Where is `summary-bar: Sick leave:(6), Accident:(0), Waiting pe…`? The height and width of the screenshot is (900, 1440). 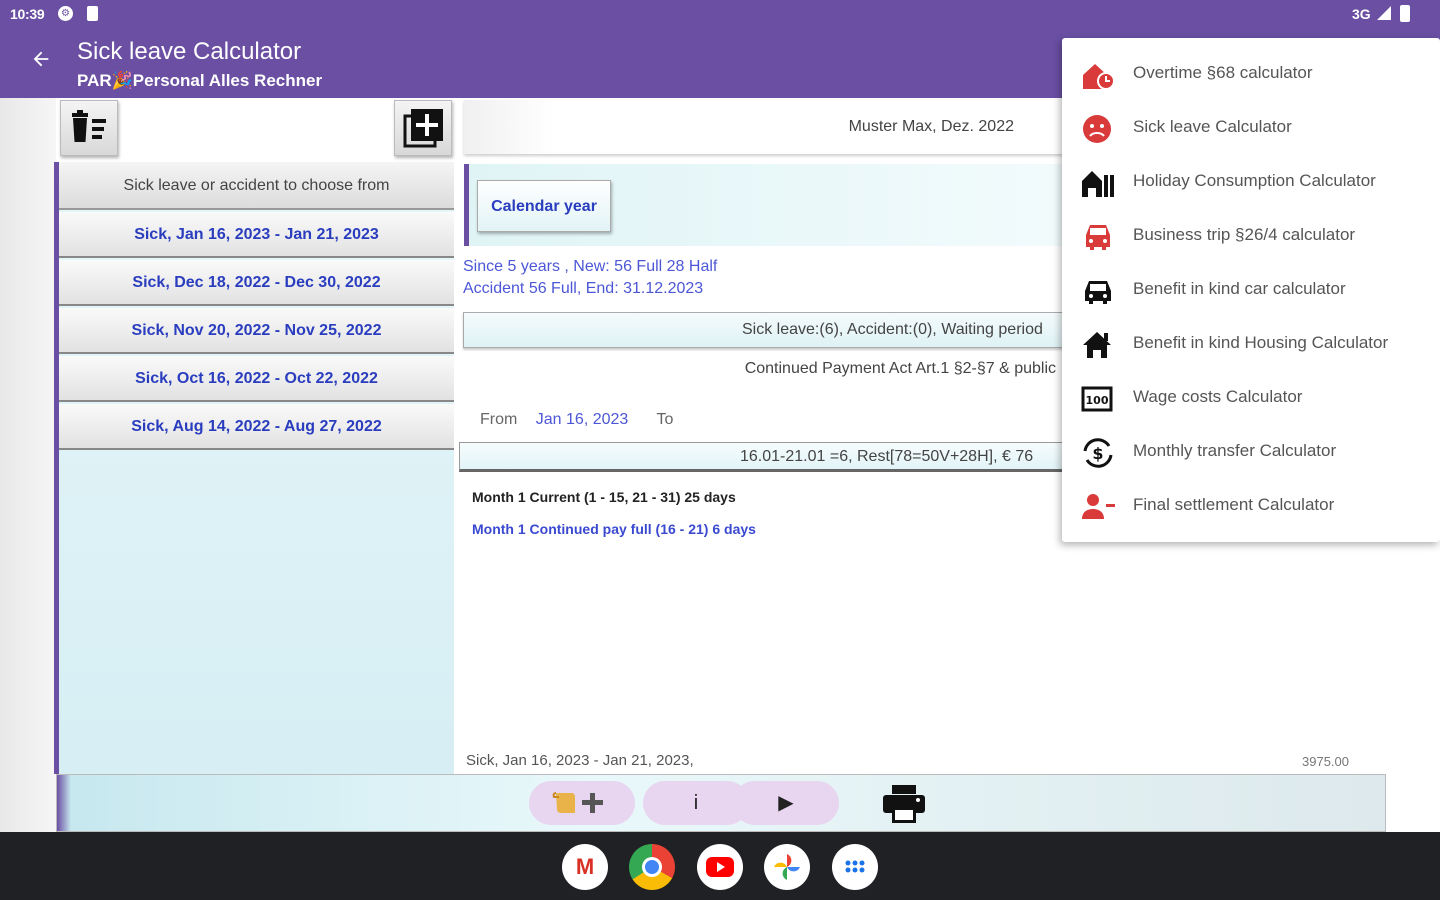 summary-bar: Sick leave:(6), Accident:(0), Waiting pe… is located at coordinates (763, 330).